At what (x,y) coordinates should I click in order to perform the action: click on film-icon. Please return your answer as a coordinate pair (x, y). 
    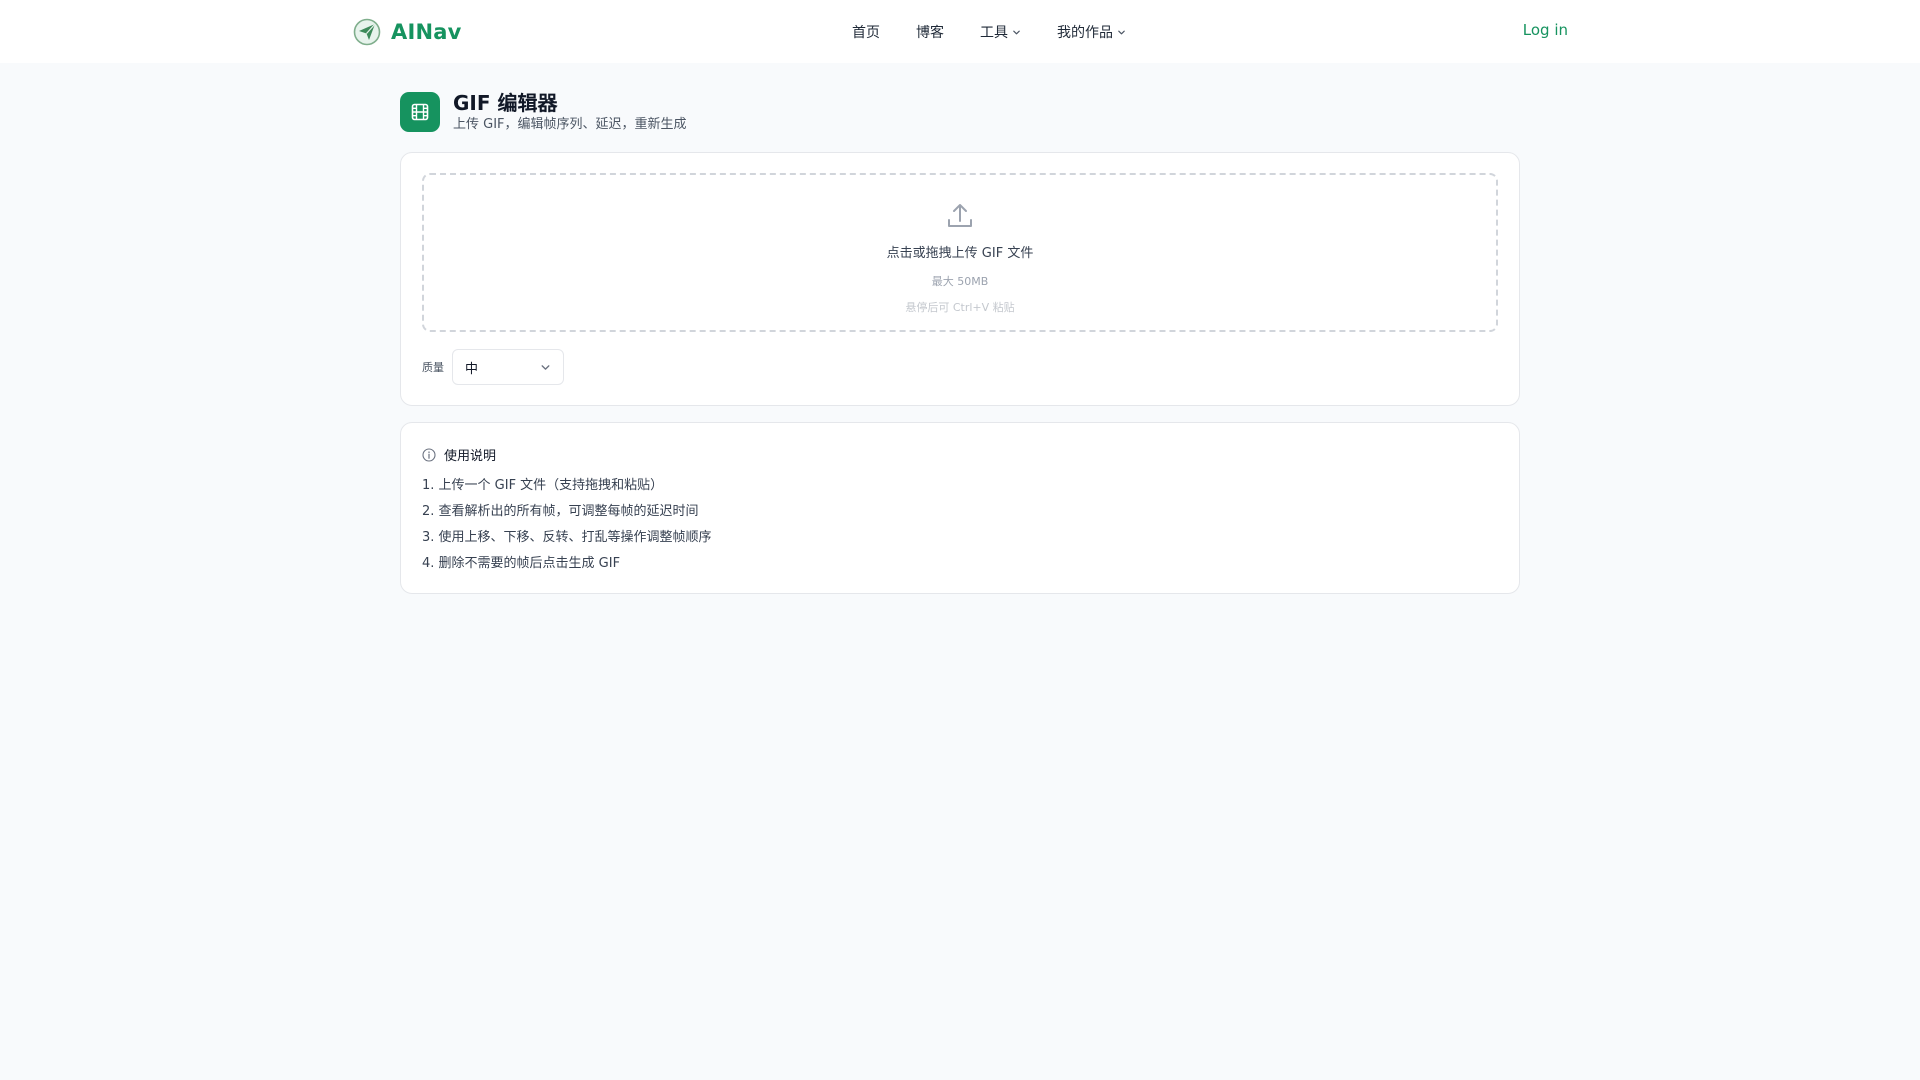
    Looking at the image, I should click on (420, 112).